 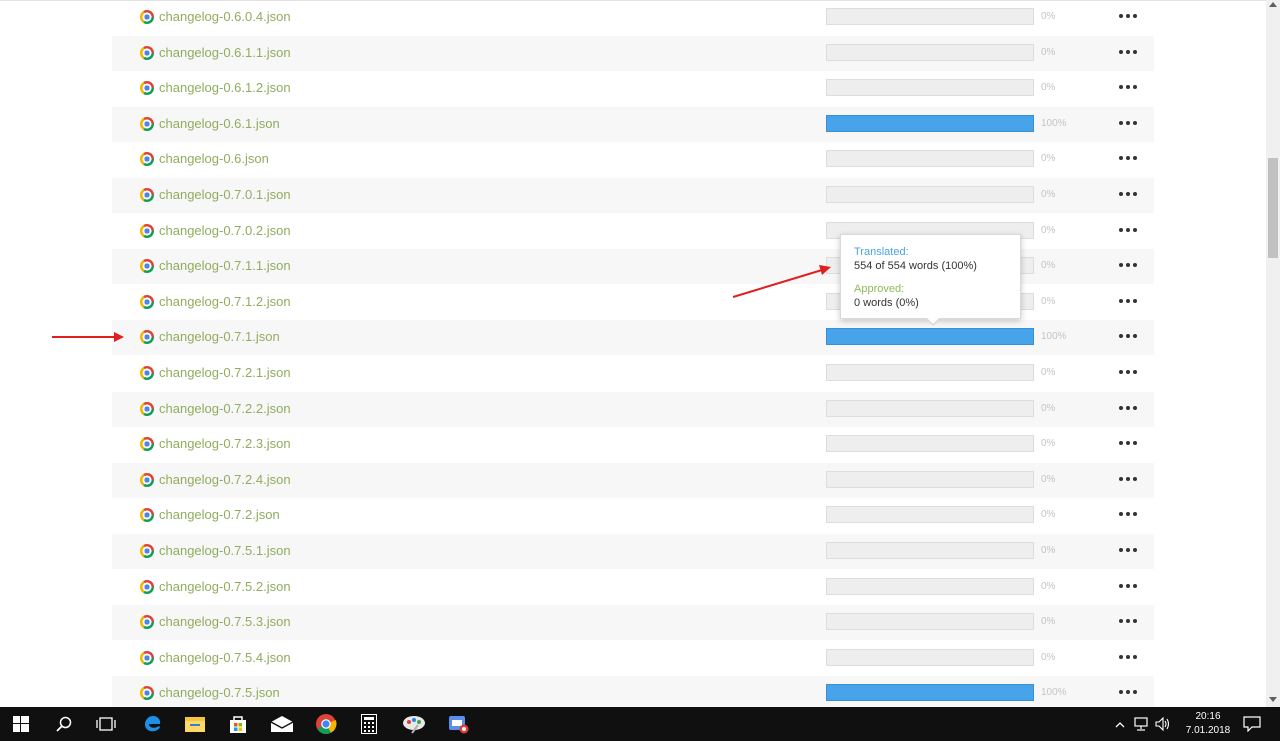 I want to click on task-view-icon, so click(x=106, y=724).